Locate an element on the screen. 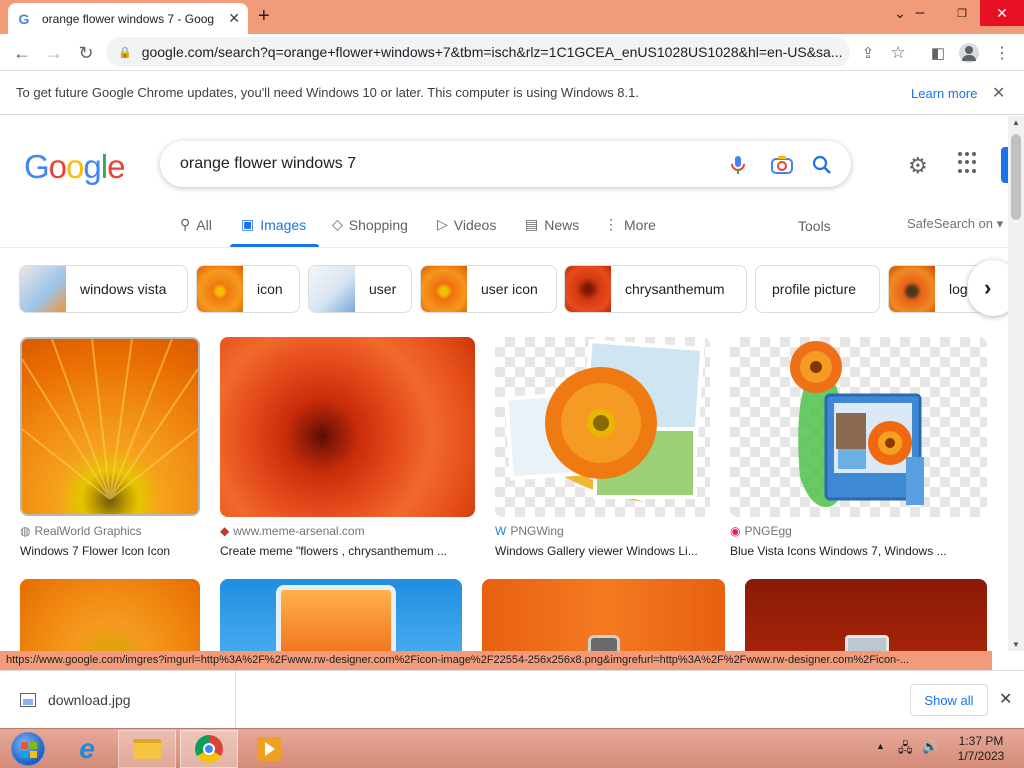 The width and height of the screenshot is (1024, 768). tab-label: Images is located at coordinates (283, 224).